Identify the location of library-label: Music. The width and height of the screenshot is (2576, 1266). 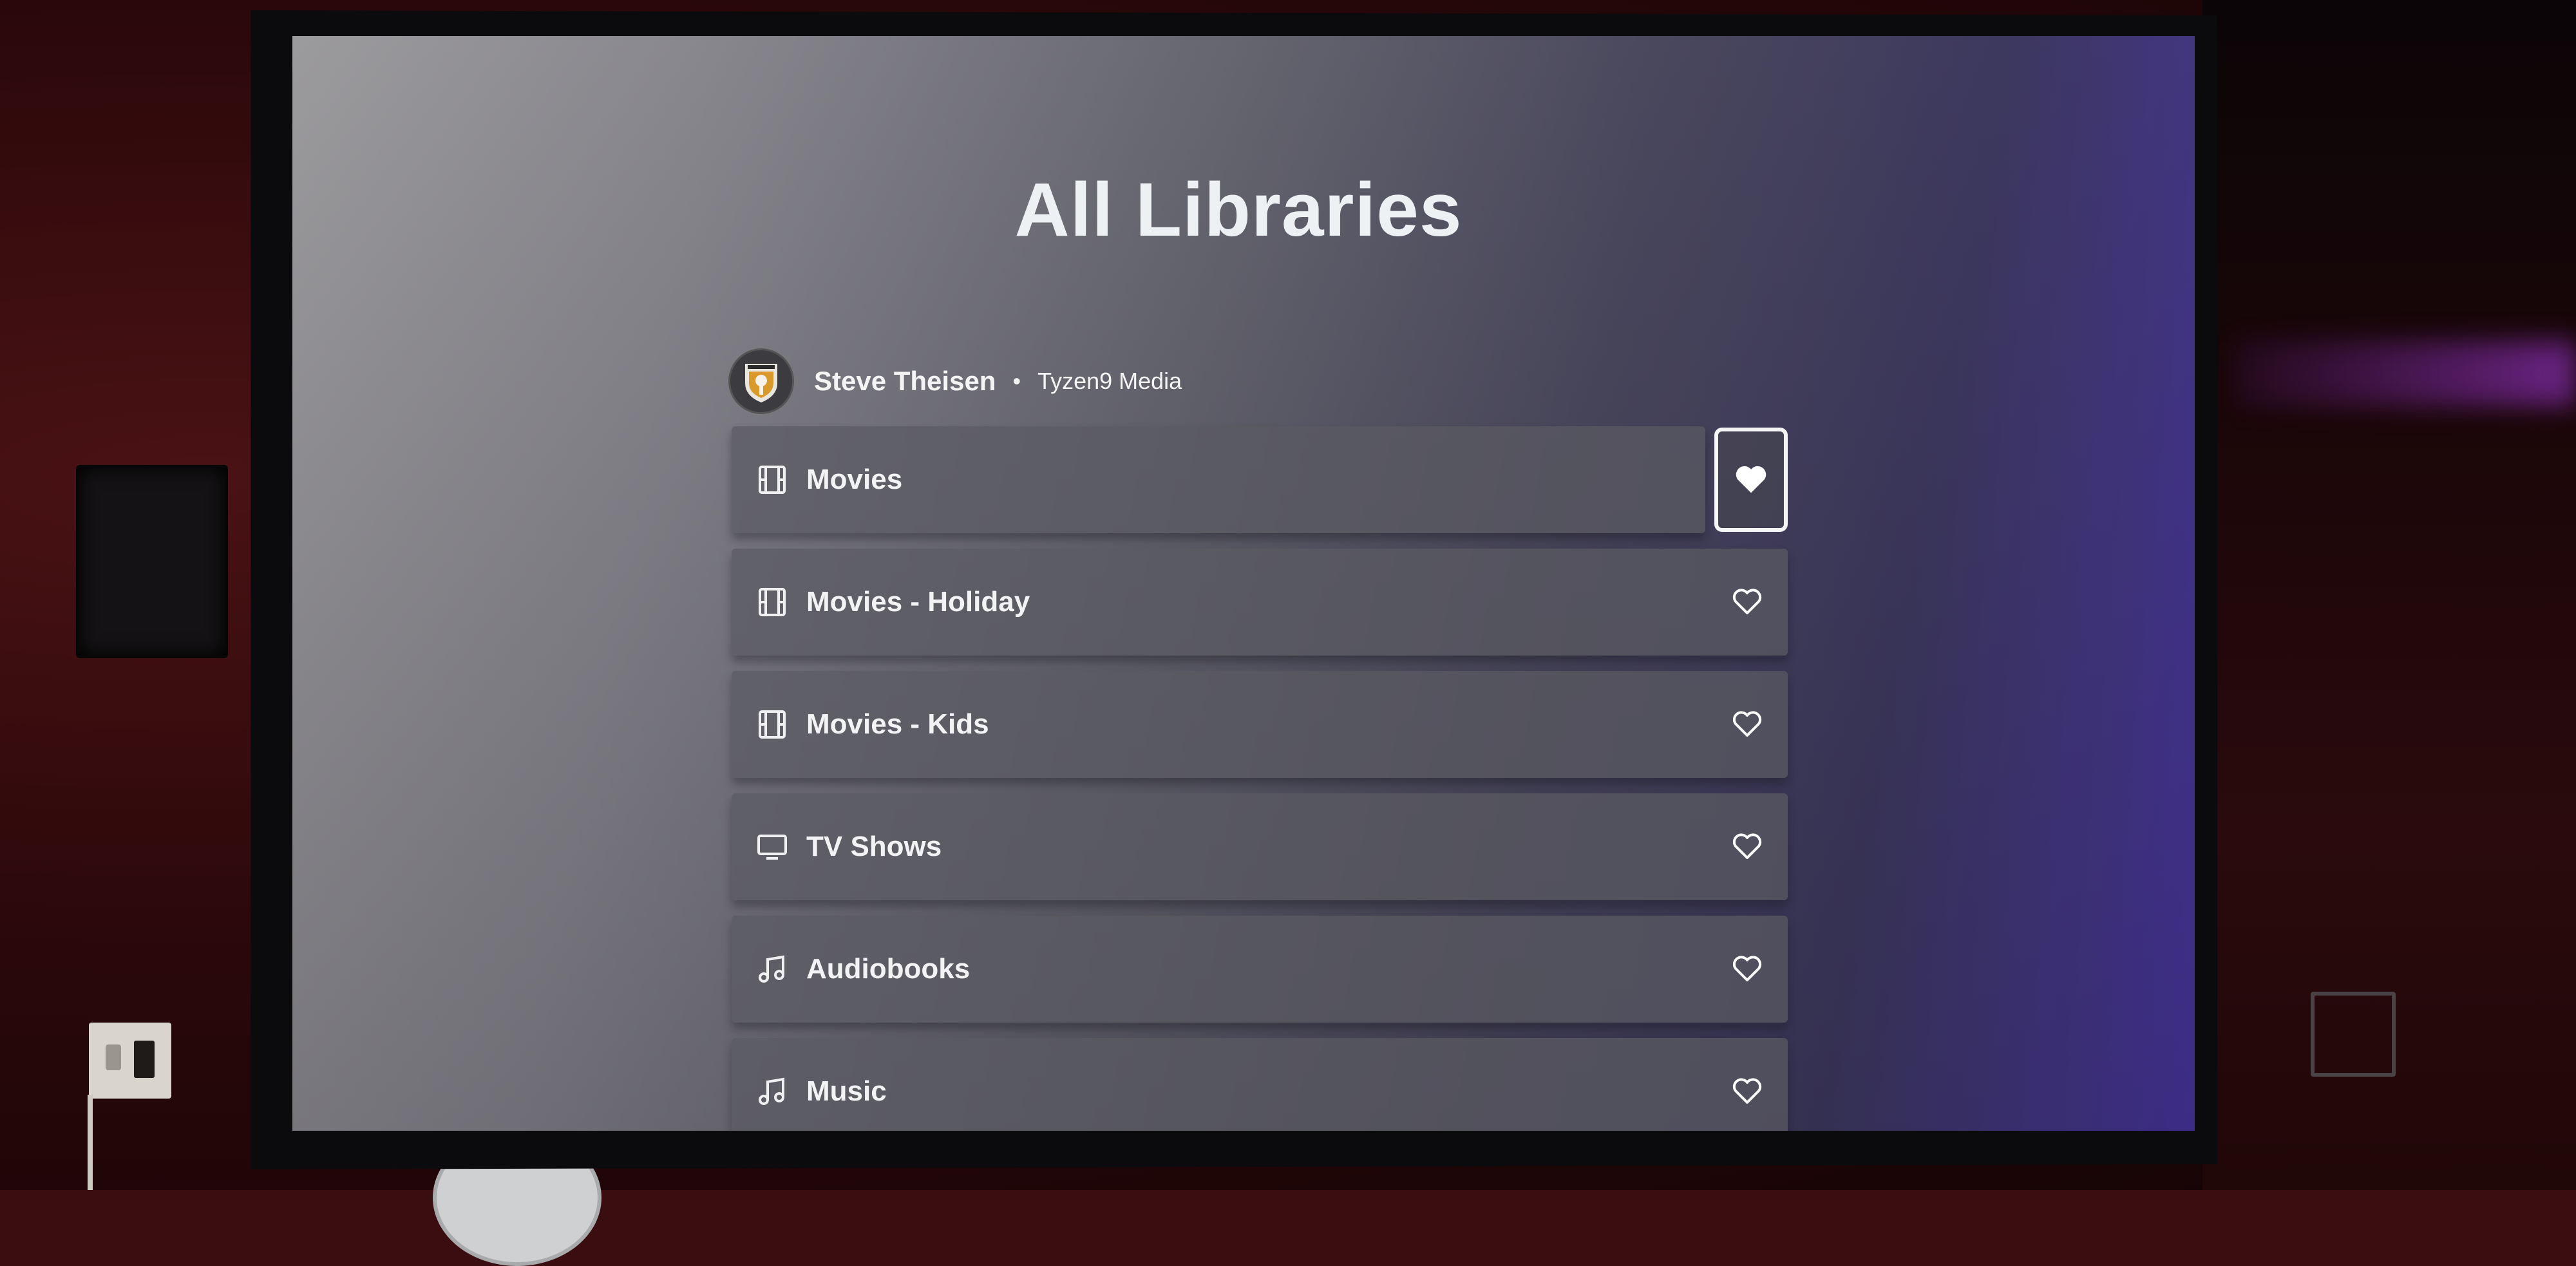
(846, 1091).